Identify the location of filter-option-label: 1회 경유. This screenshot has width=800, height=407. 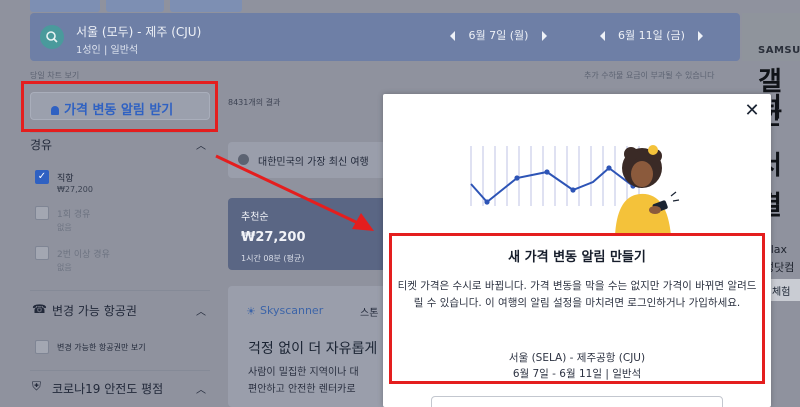
(74, 215).